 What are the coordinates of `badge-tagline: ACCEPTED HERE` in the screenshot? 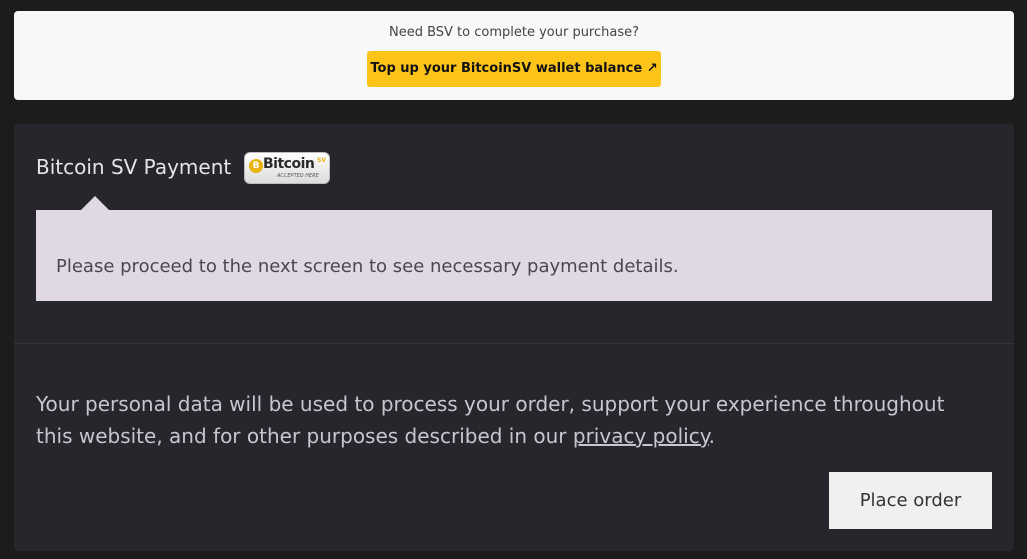 It's located at (298, 176).